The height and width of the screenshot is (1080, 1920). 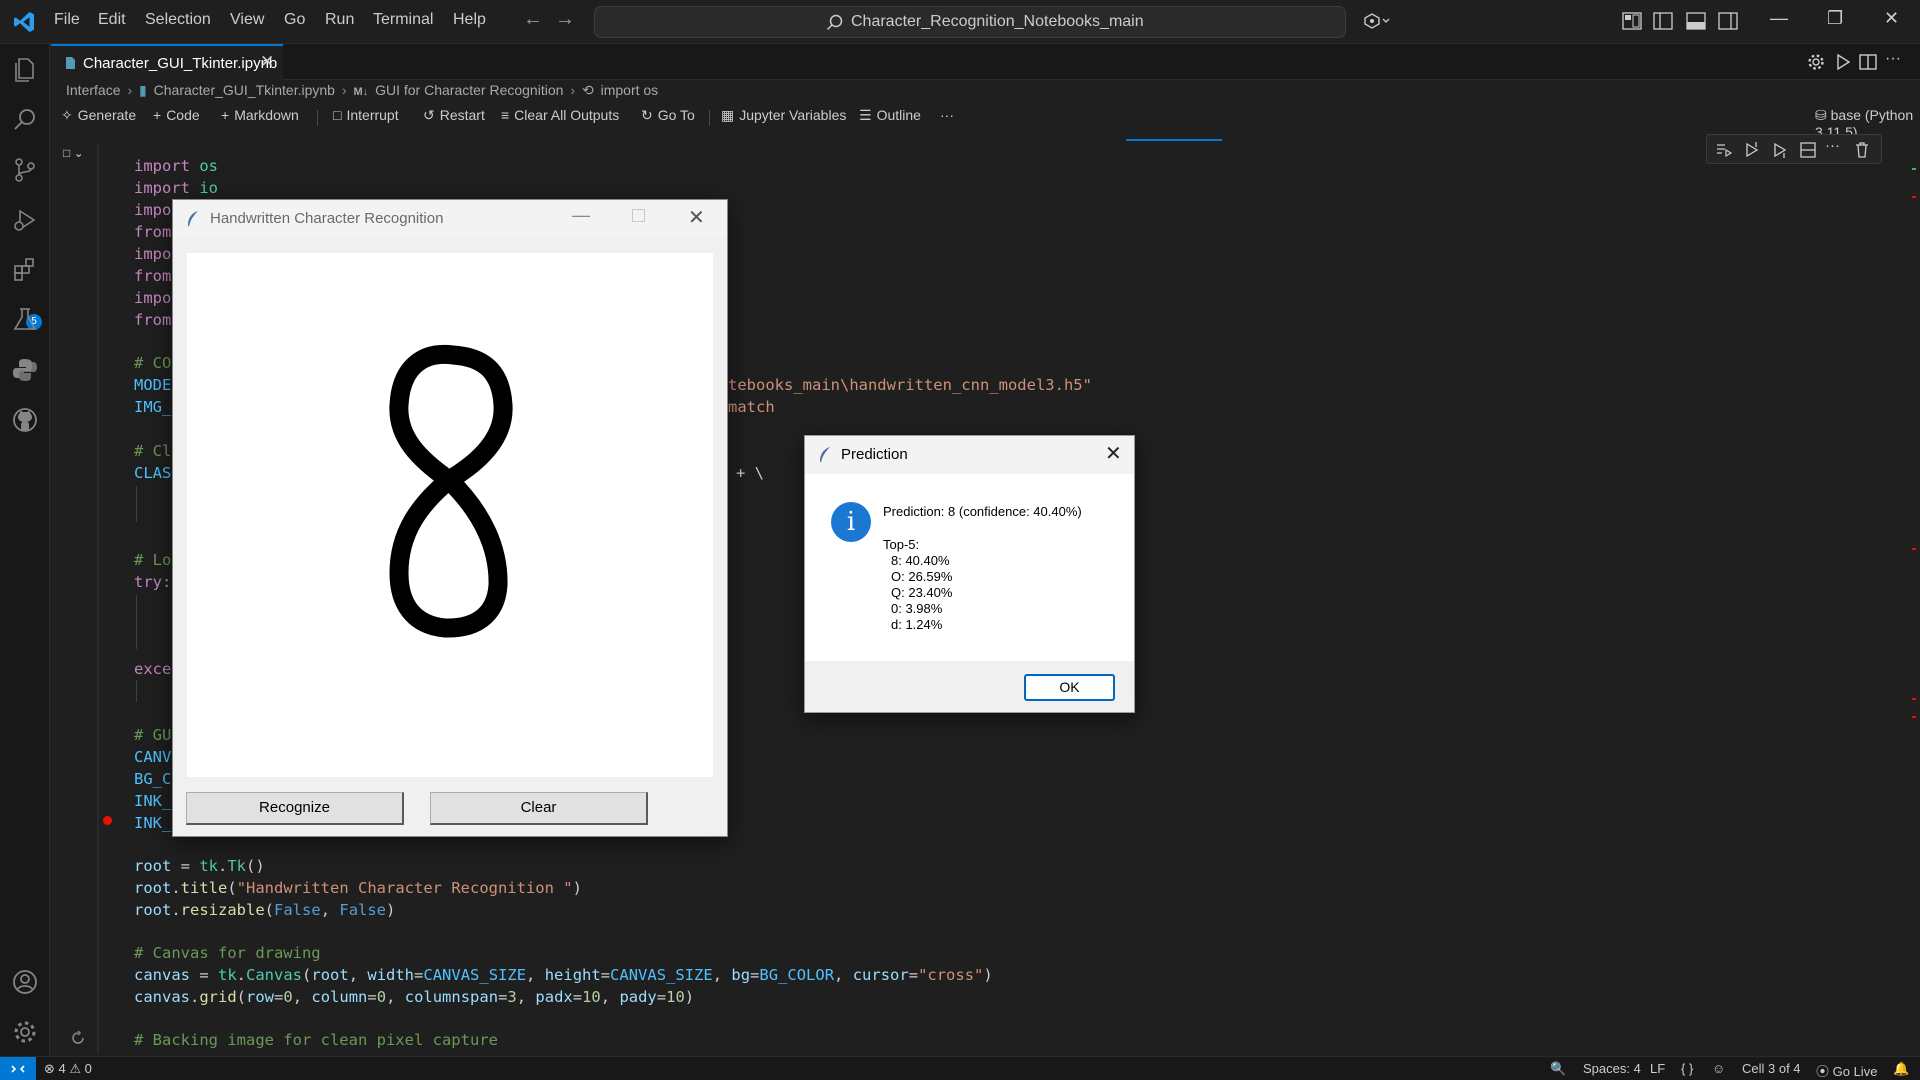 I want to click on breadcrumb-markdown-cell: GUI for Character Recognition, so click(x=469, y=90).